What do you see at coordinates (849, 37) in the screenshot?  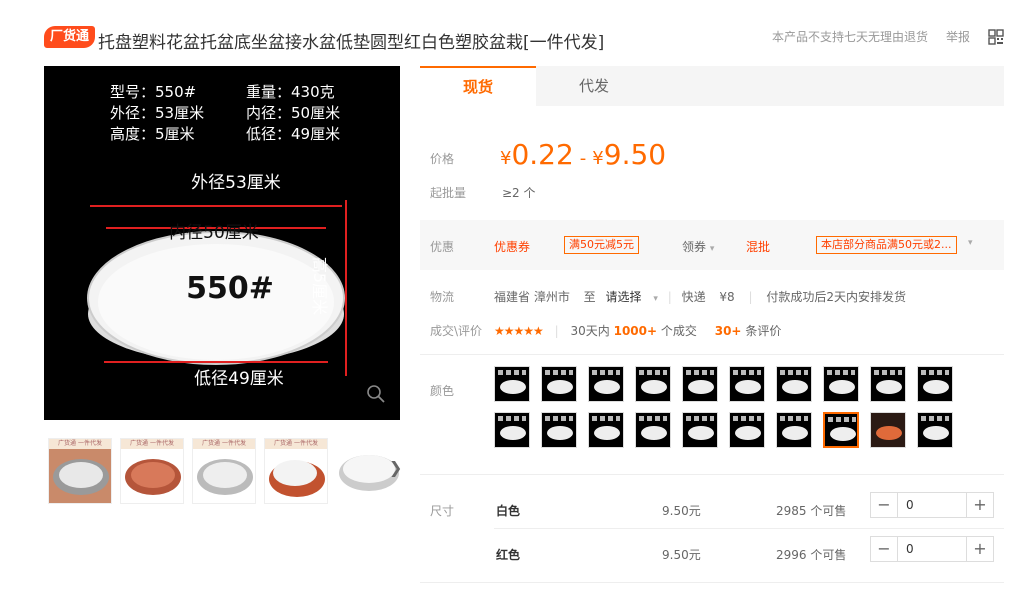 I see `no-return-notice: 本产品不支持七天无理由退货` at bounding box center [849, 37].